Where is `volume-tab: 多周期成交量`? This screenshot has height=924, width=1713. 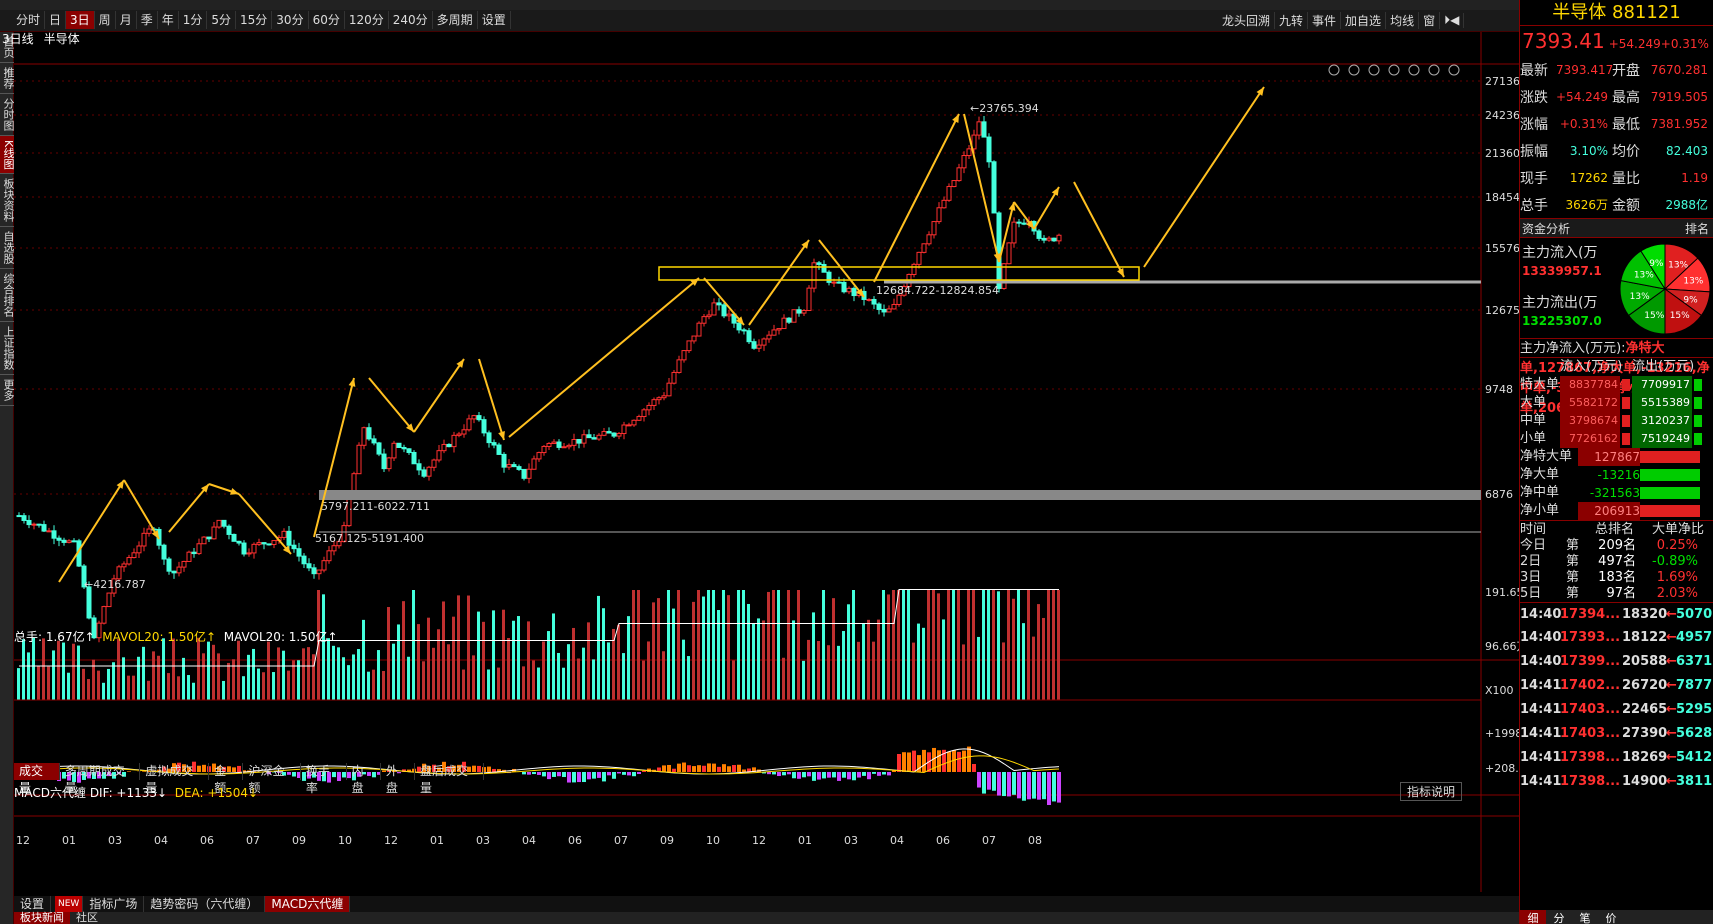
volume-tab: 多周期成交量 is located at coordinates (100, 779).